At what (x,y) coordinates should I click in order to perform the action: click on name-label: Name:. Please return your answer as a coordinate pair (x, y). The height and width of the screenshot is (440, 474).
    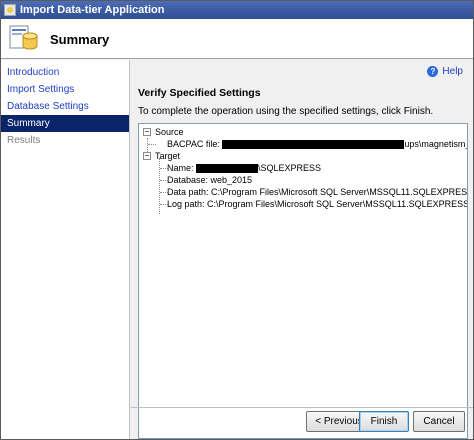
    Looking at the image, I should click on (180, 168).